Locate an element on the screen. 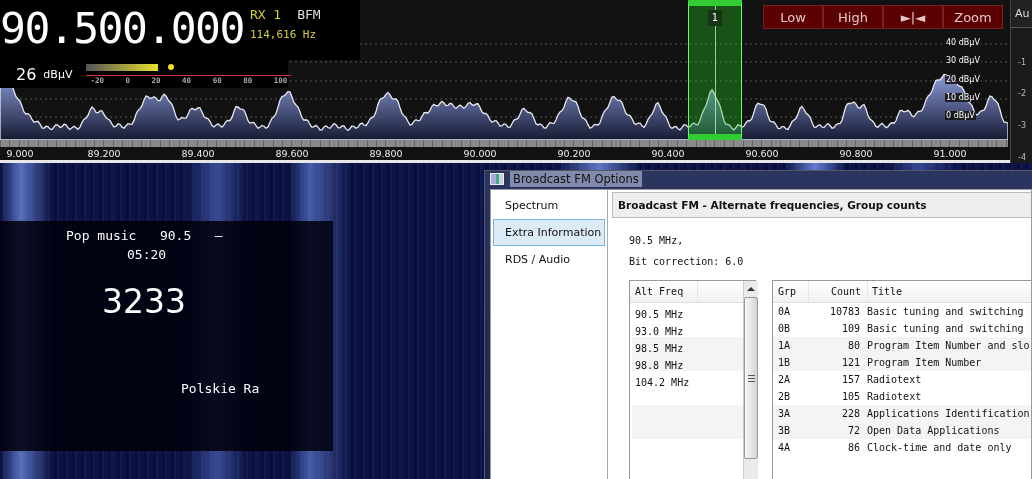 This screenshot has height=479, width=1032. section-header: Broadcast FM - Alternate frequencies, Group counts is located at coordinates (821, 205).